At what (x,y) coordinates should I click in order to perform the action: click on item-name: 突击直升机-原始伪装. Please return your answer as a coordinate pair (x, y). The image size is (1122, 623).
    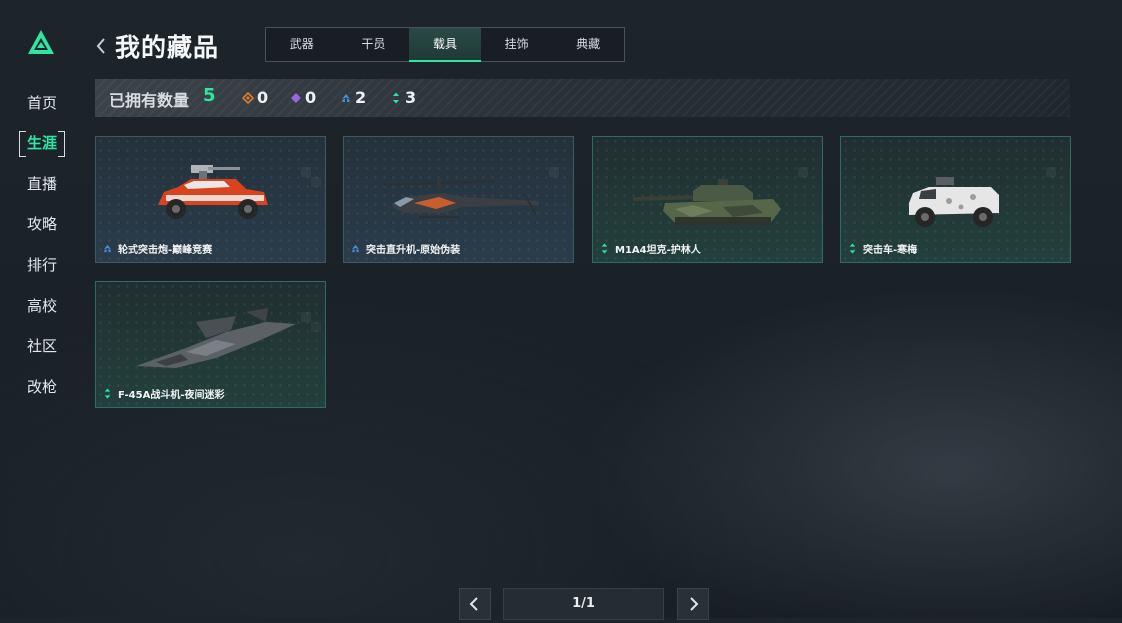
    Looking at the image, I should click on (413, 250).